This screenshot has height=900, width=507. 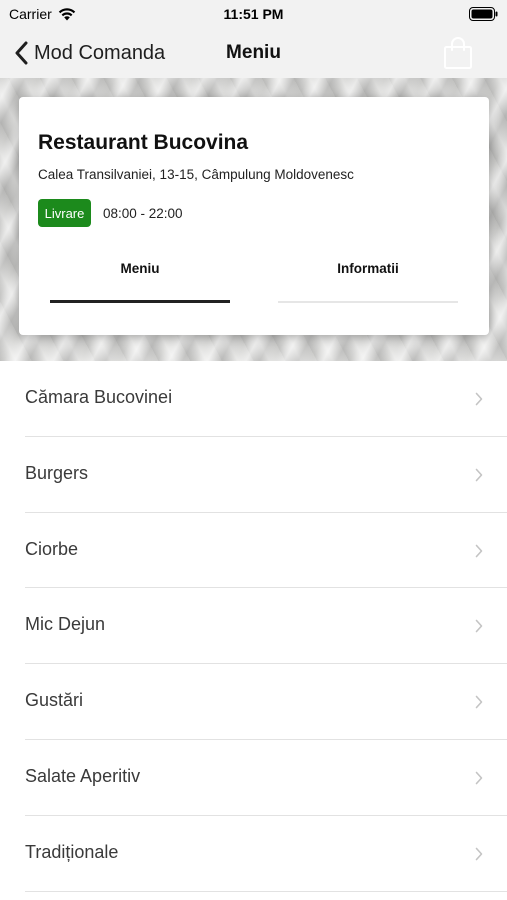 I want to click on category-label: Cămara Bucovinei, so click(x=99, y=397).